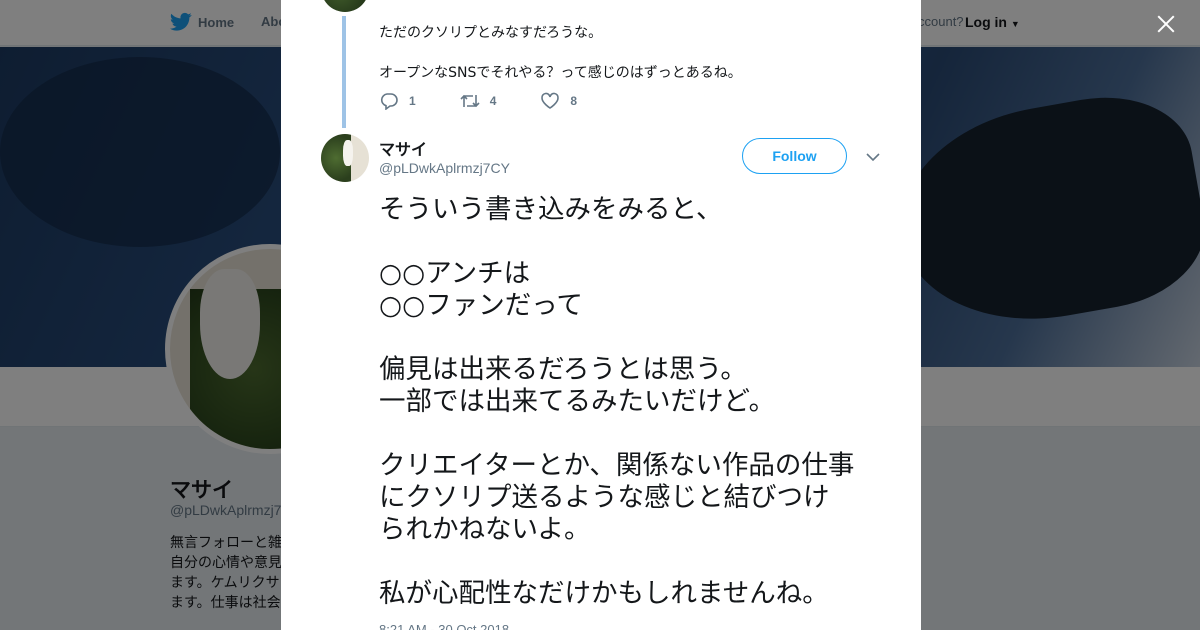 This screenshot has width=1200, height=630. What do you see at coordinates (617, 465) in the screenshot?
I see `tweet-line: クリエイターとか、関係ない作品の仕事` at bounding box center [617, 465].